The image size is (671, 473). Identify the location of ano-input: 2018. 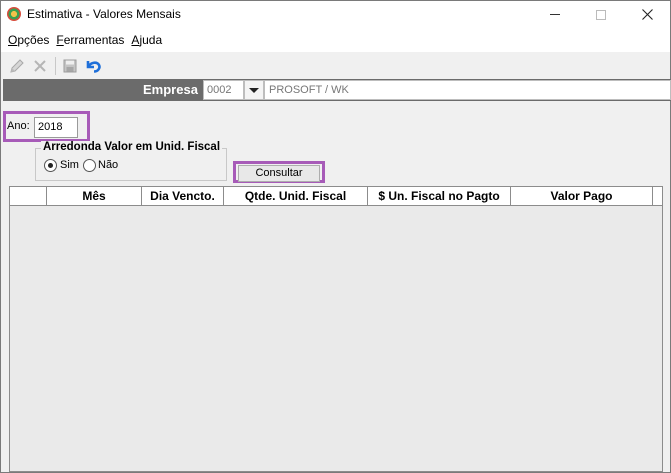
(56, 127).